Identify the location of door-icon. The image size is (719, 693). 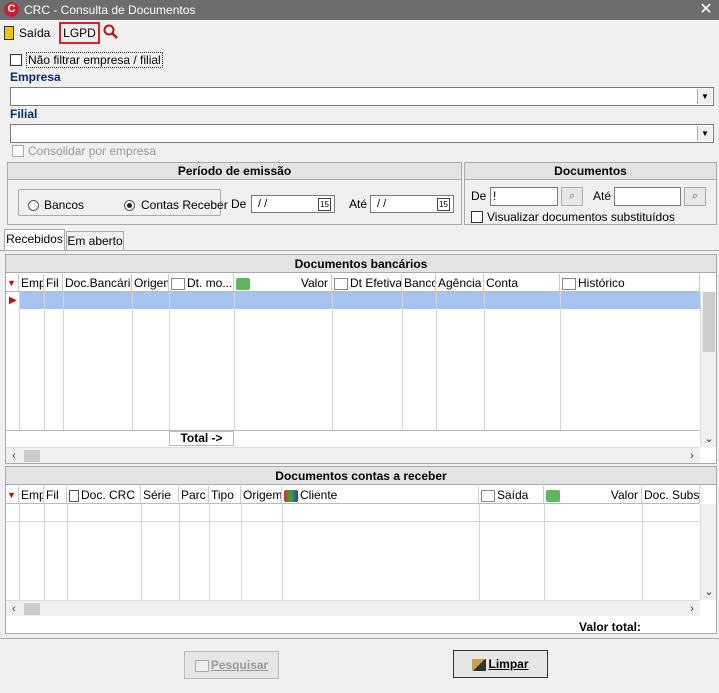
(9, 33).